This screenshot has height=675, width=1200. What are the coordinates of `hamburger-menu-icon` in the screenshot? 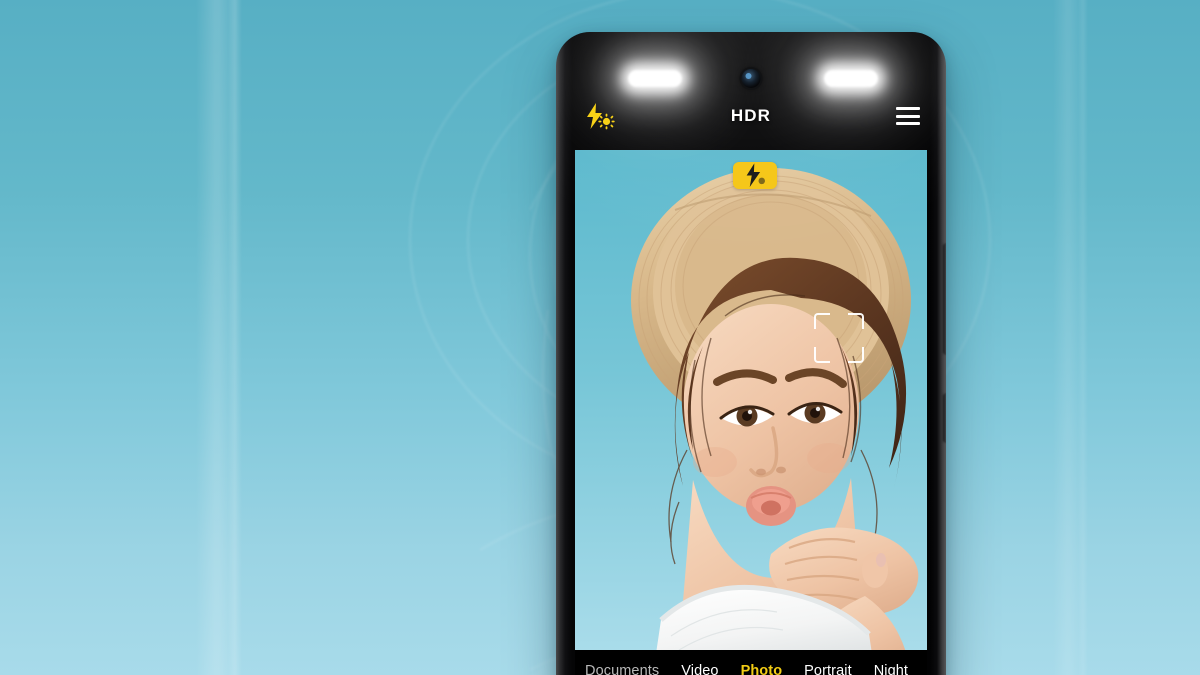 It's located at (908, 116).